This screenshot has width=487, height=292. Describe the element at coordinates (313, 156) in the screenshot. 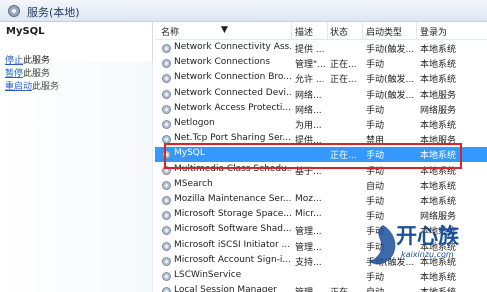

I see `highlight-annotation` at that location.